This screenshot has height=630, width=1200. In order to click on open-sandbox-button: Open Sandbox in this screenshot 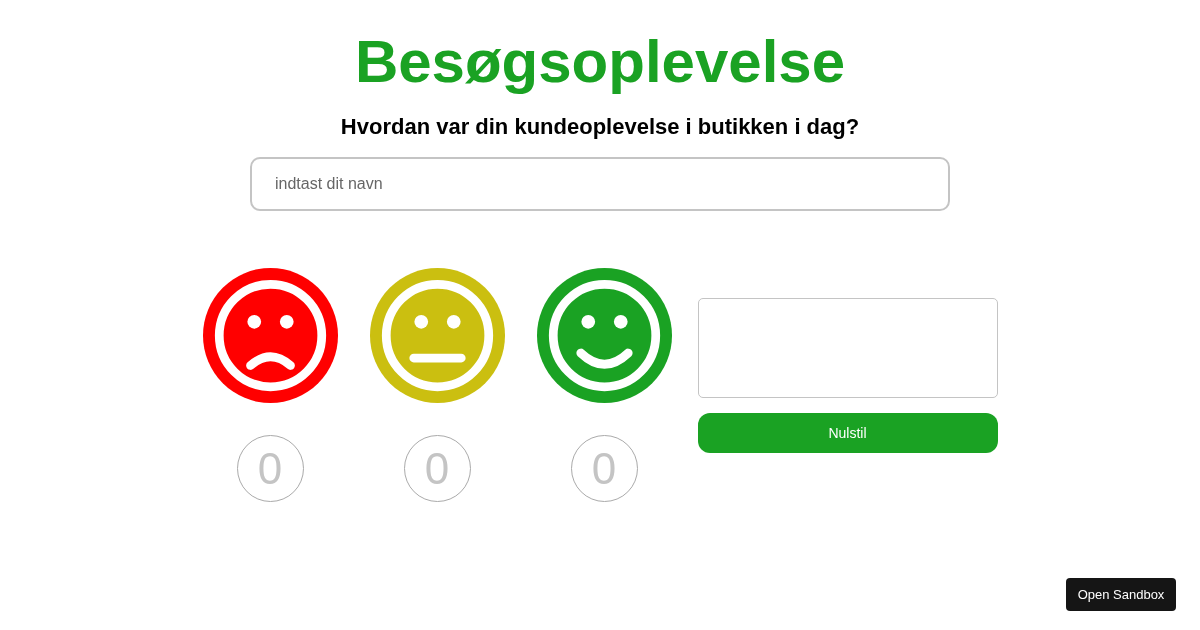, I will do `click(1121, 594)`.